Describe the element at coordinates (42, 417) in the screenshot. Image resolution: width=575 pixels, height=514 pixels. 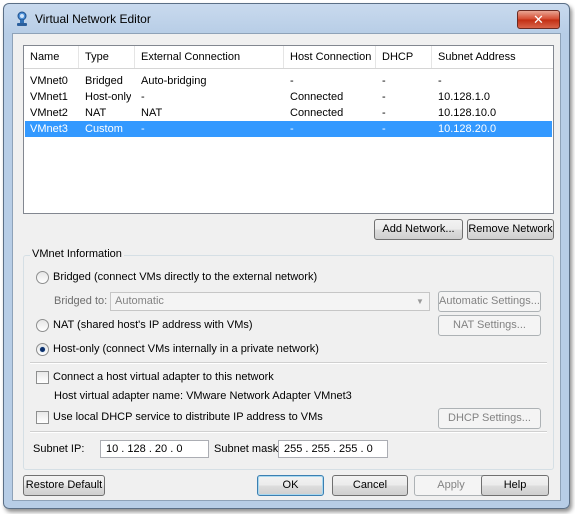
I see `use-local-dhcp-checkbox` at that location.